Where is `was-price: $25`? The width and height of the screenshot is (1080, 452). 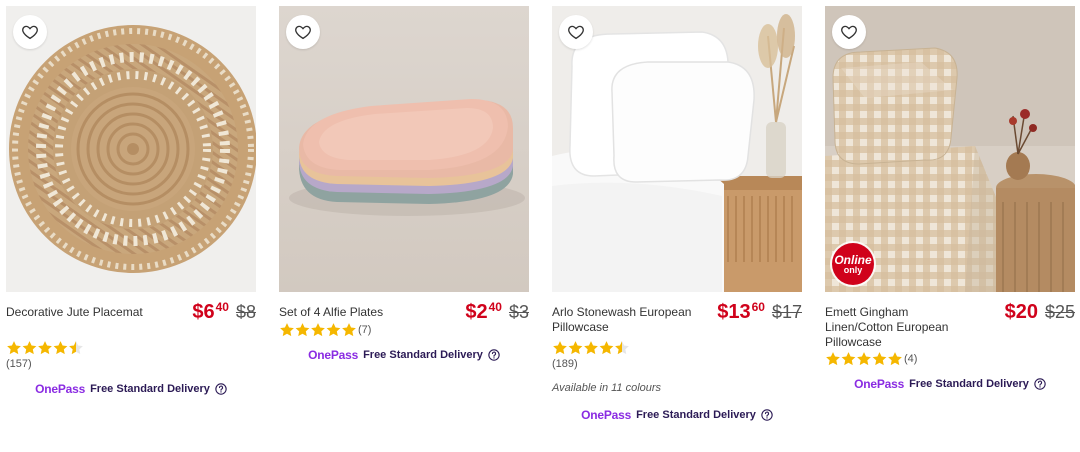 was-price: $25 is located at coordinates (1059, 312).